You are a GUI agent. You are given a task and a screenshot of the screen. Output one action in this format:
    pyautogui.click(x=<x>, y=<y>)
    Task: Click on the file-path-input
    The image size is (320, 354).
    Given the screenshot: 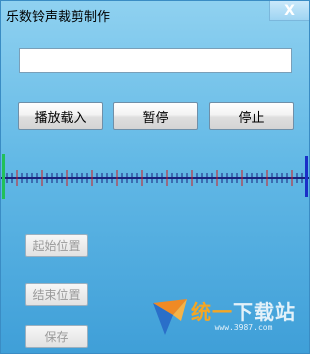 What is the action you would take?
    pyautogui.click(x=155, y=60)
    